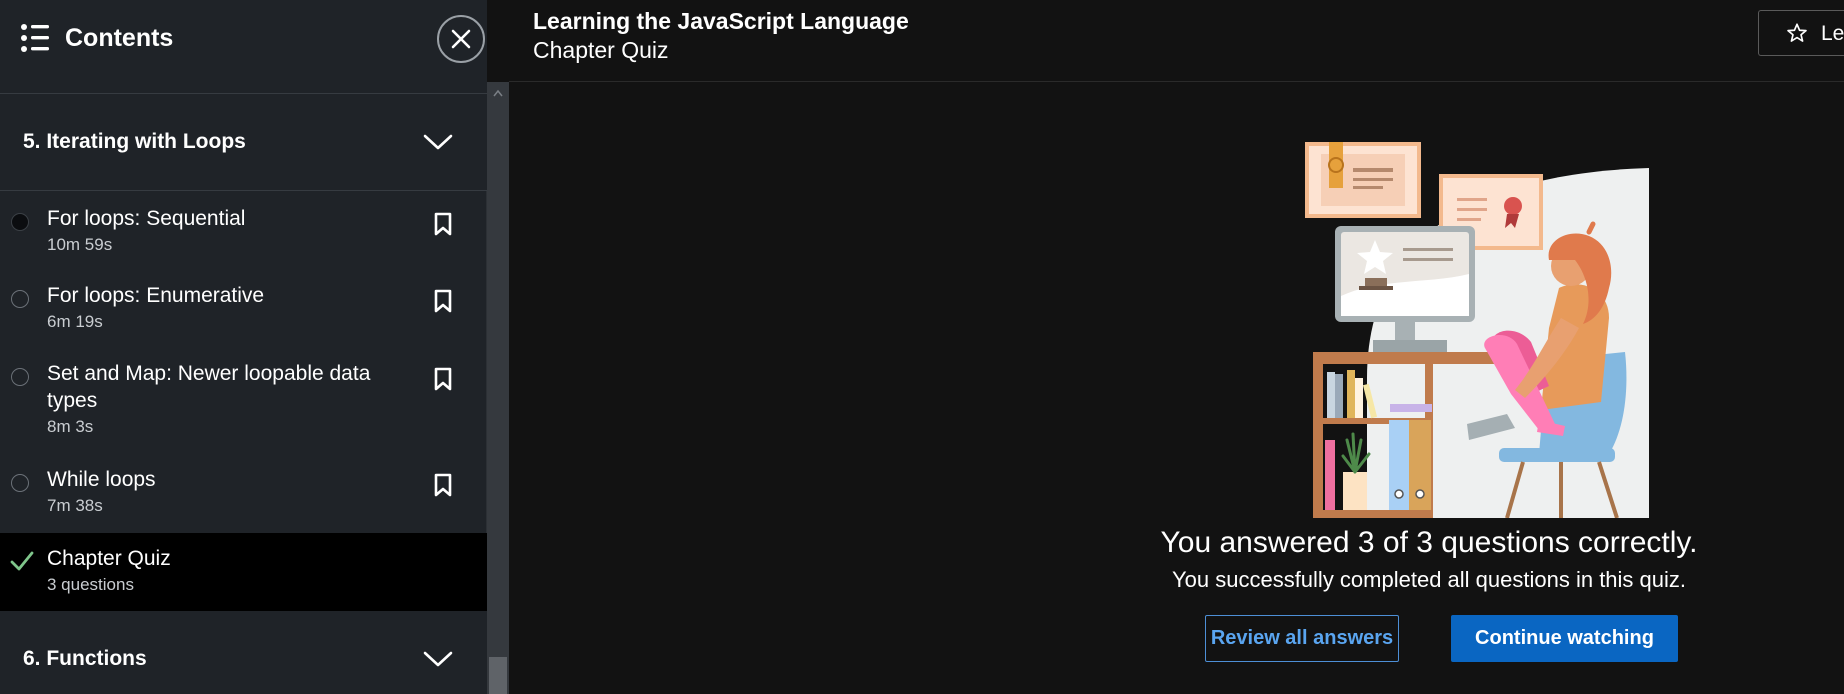  Describe the element at coordinates (70, 426) in the screenshot. I see `item-duration: 8m 3s` at that location.